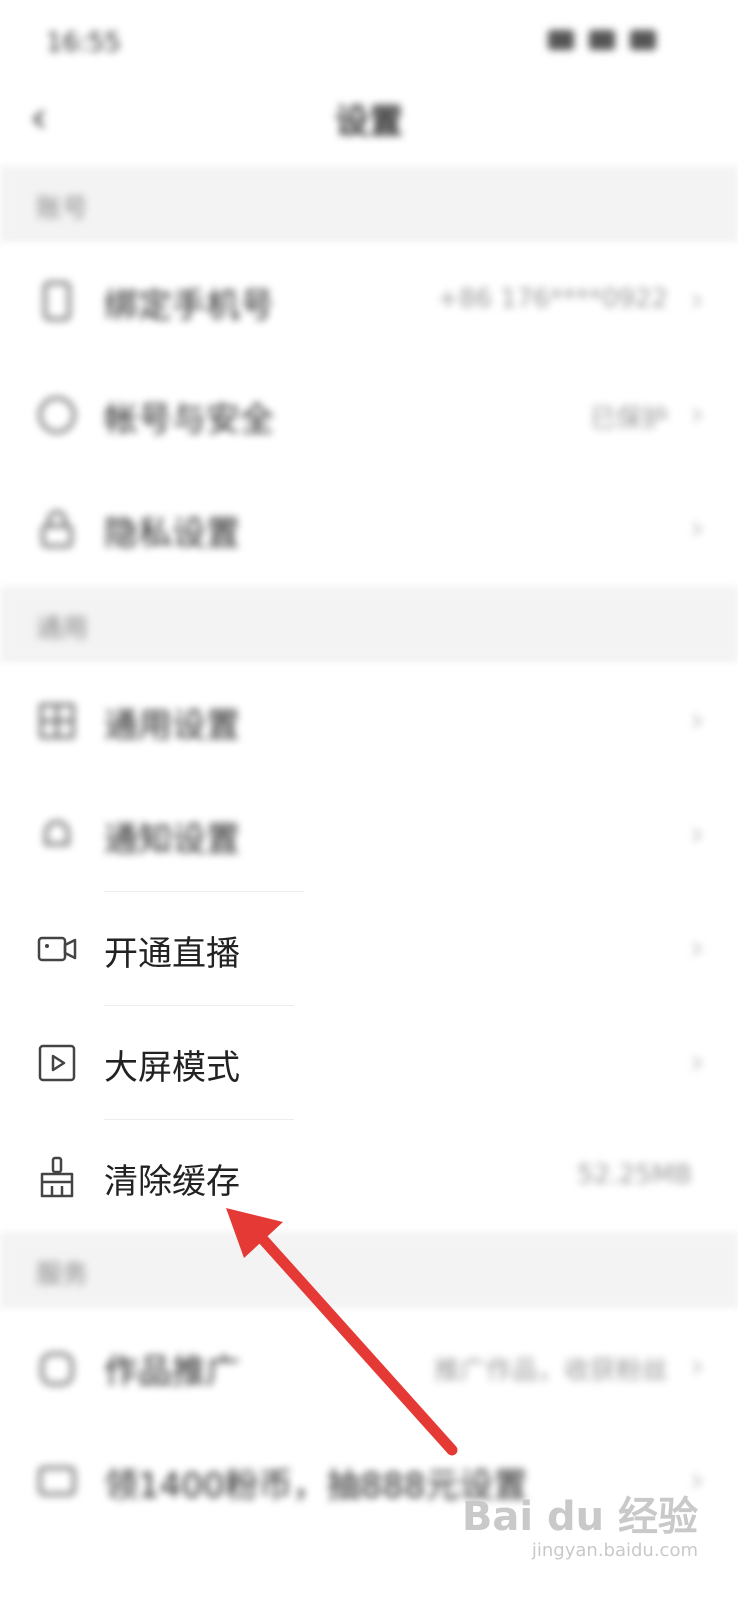  What do you see at coordinates (561, 40) in the screenshot?
I see `signal-icon` at bounding box center [561, 40].